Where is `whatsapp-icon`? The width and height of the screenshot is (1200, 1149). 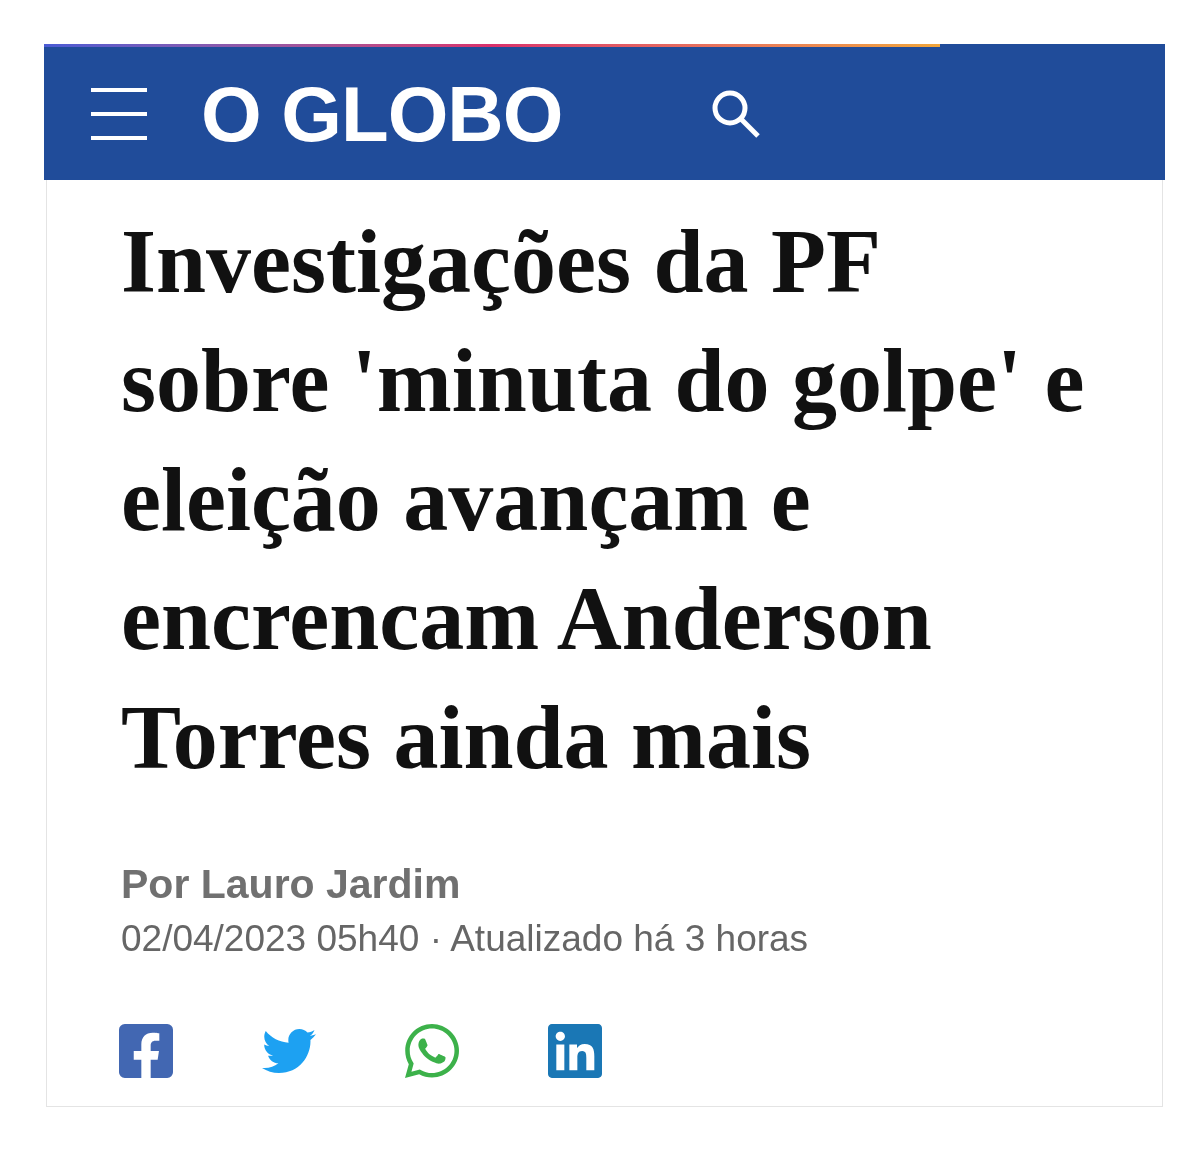
whatsapp-icon is located at coordinates (432, 1051).